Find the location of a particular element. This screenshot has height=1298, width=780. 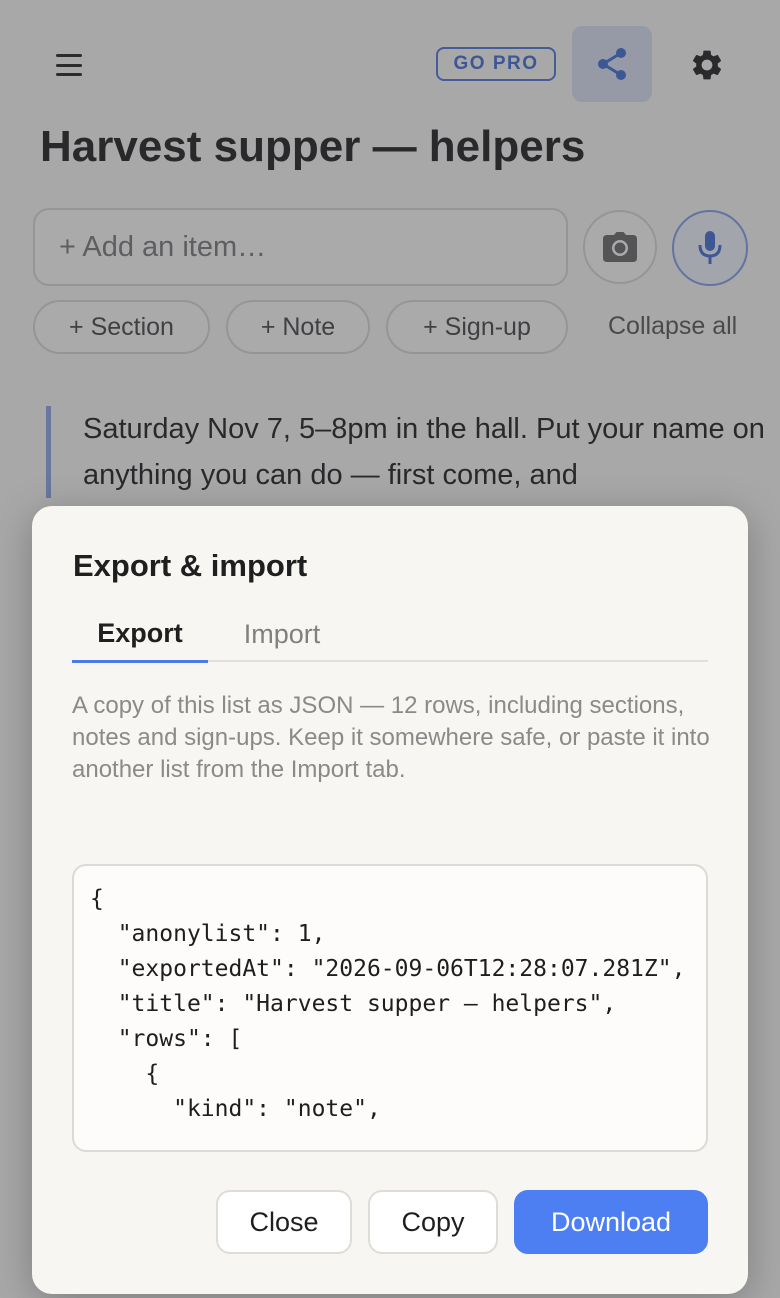

dialog-title: Export & import is located at coordinates (190, 565).